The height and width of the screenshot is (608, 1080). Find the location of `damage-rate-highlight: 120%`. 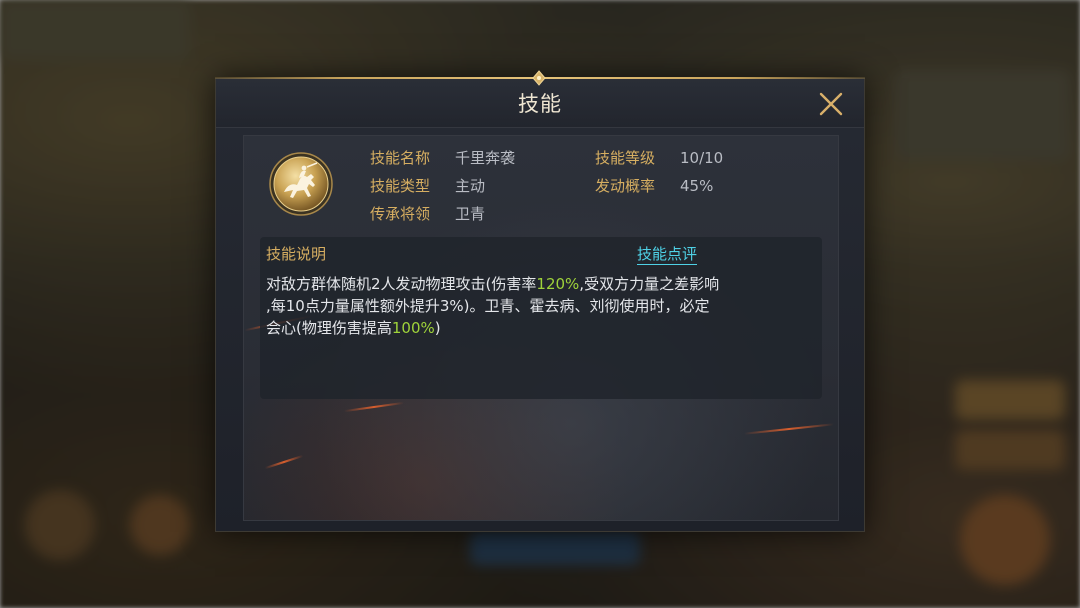

damage-rate-highlight: 120% is located at coordinates (558, 284).